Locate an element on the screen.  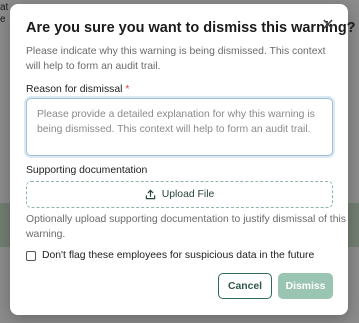
upload-file-label: Upload File is located at coordinates (188, 194).